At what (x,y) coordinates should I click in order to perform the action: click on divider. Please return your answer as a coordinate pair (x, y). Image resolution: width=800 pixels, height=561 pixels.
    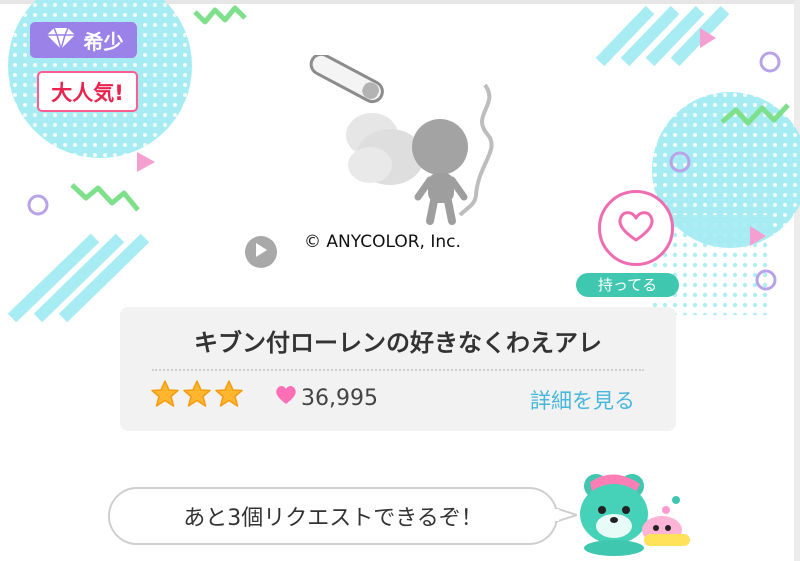
    Looking at the image, I should click on (398, 370).